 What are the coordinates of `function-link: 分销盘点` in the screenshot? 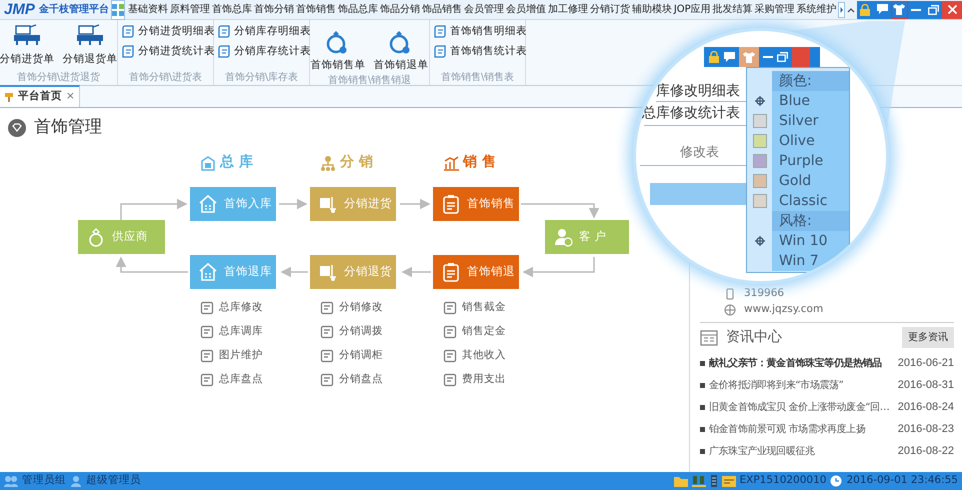 It's located at (351, 380).